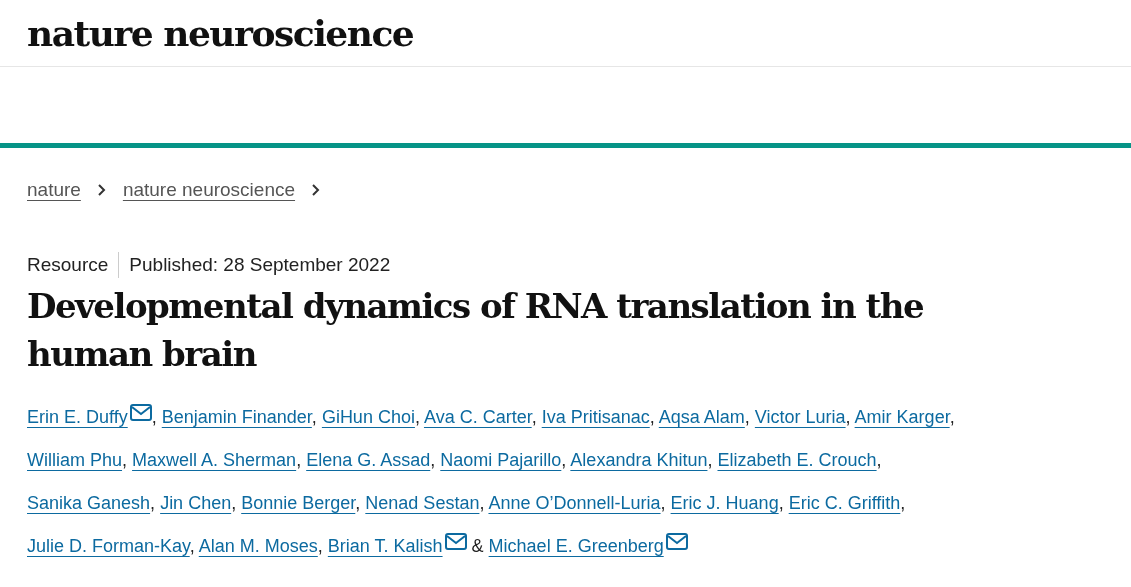  Describe the element at coordinates (368, 459) in the screenshot. I see `author-link: Elena G. Assad` at that location.